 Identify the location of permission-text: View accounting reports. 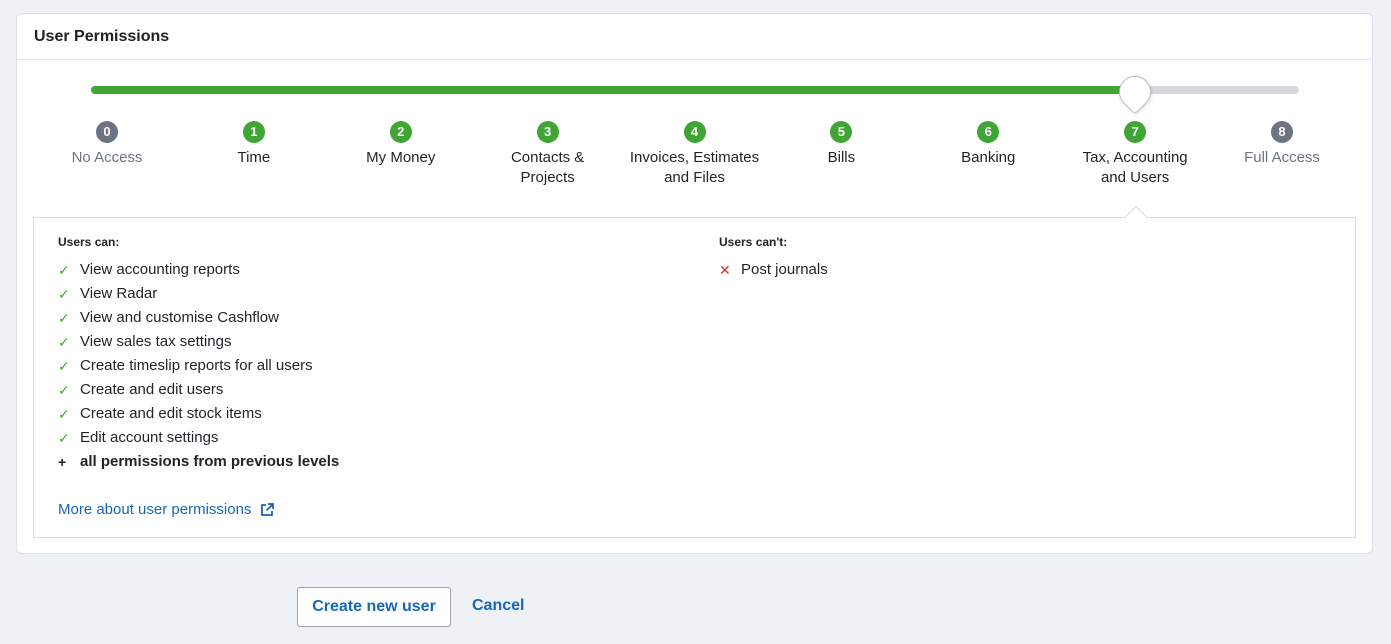
(160, 269).